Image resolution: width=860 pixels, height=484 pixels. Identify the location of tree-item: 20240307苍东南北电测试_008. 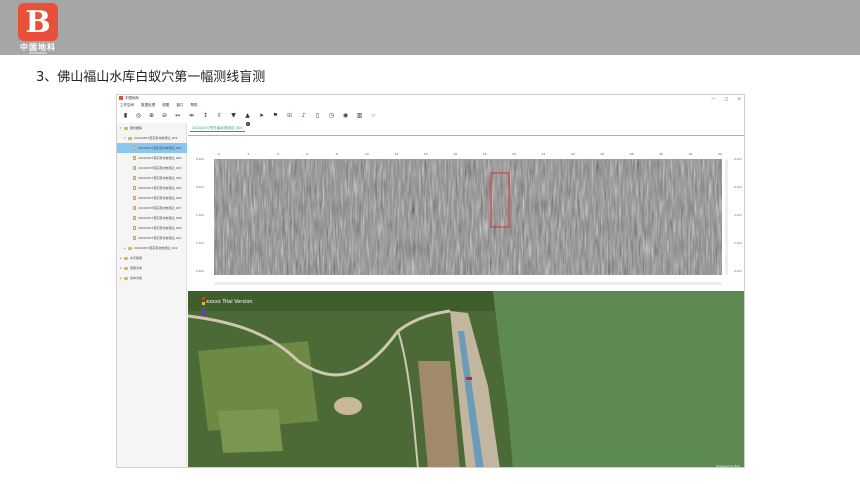
(152, 218).